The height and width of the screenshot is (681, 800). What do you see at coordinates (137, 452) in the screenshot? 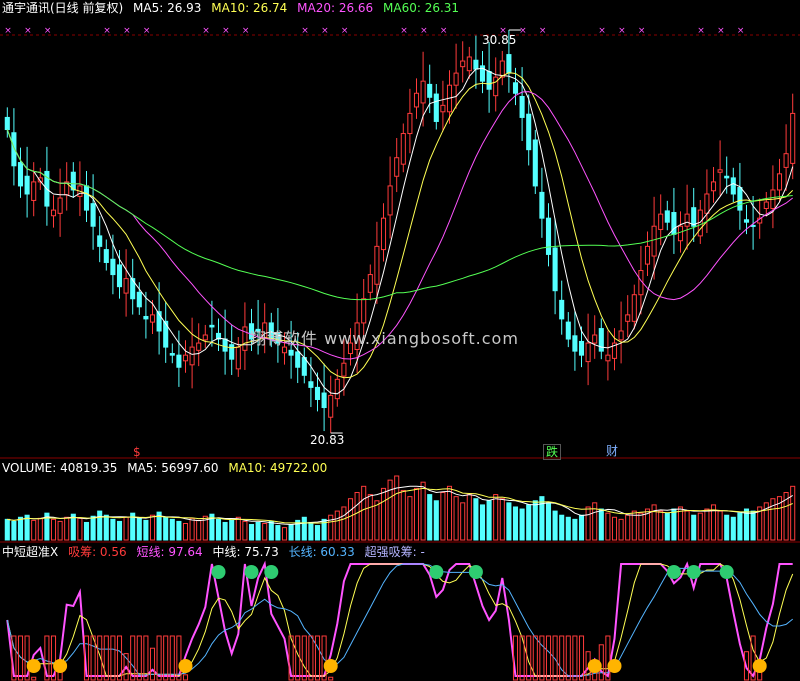
I see `signal-marker-s: $` at bounding box center [137, 452].